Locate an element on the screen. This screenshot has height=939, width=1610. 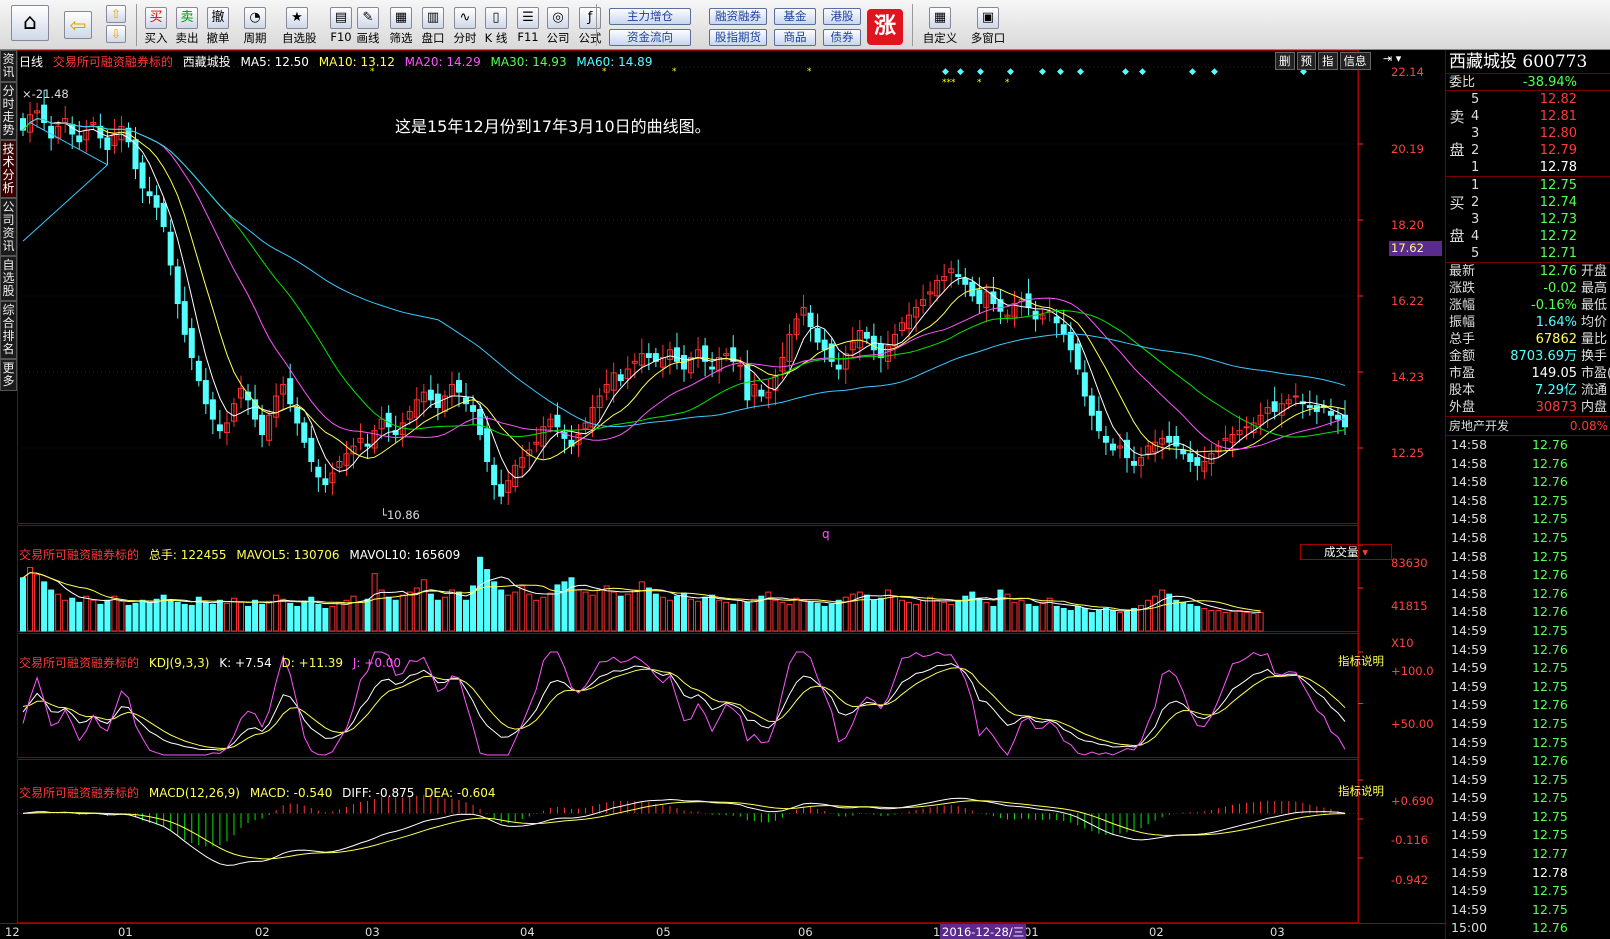
asks-level-row: 5 12.82 is located at coordinates (1528, 99).